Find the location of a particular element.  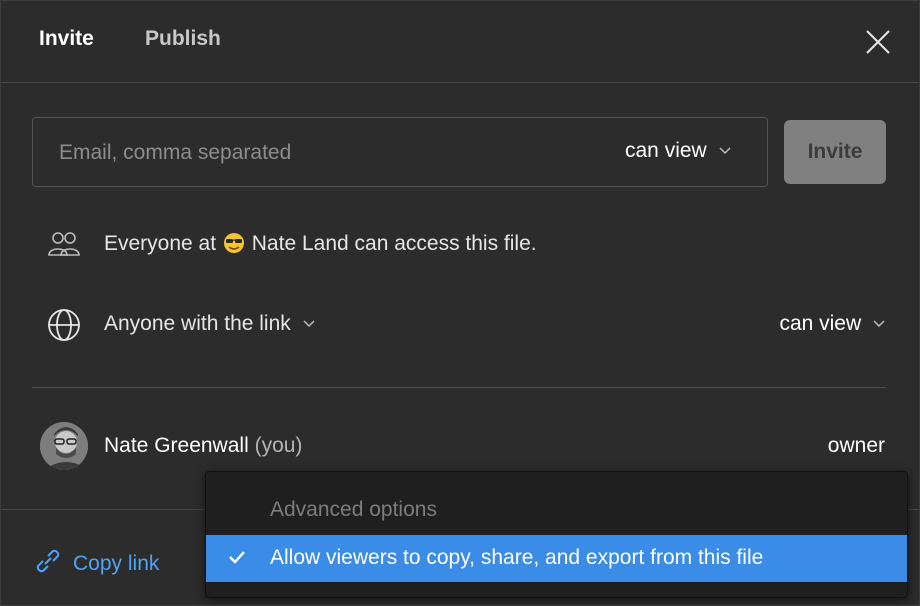

link-permission-select: can view is located at coordinates (832, 324).